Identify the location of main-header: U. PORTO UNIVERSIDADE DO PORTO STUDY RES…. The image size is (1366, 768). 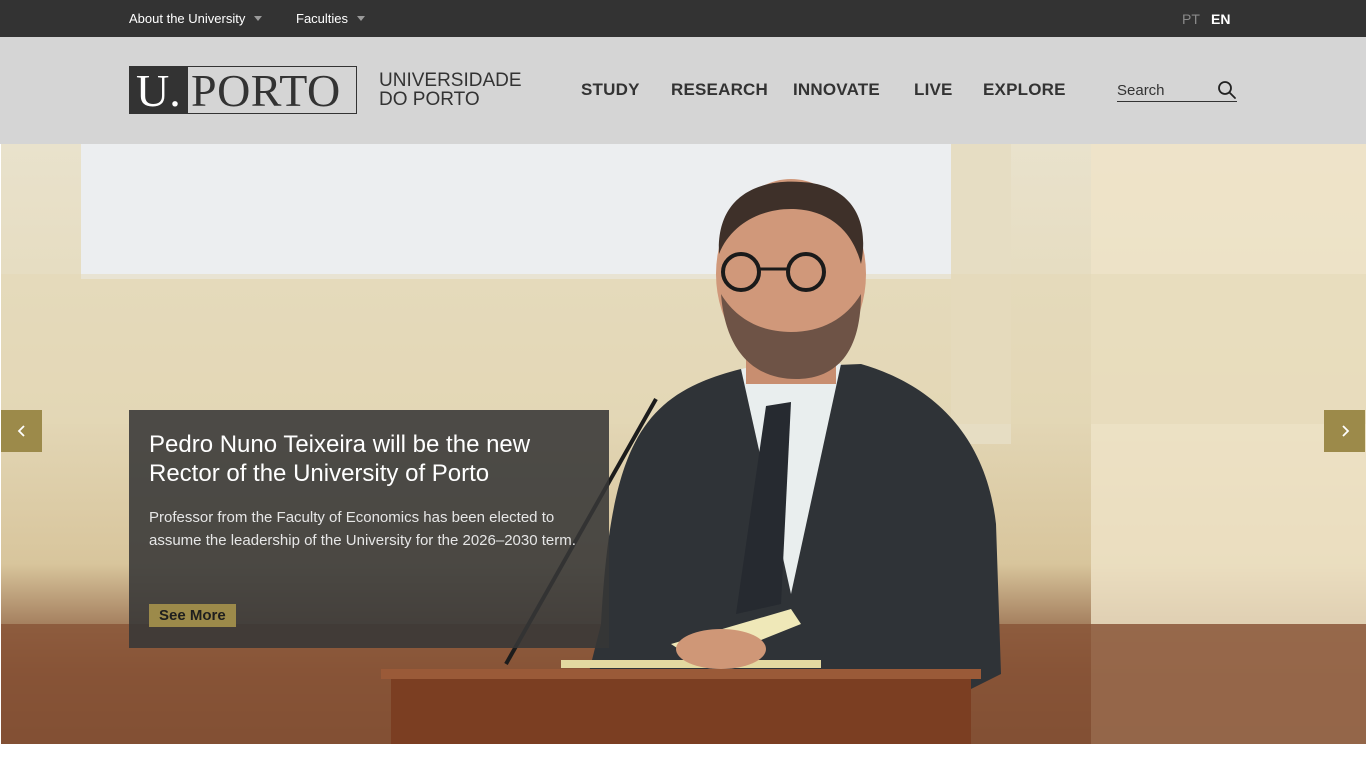
(683, 90).